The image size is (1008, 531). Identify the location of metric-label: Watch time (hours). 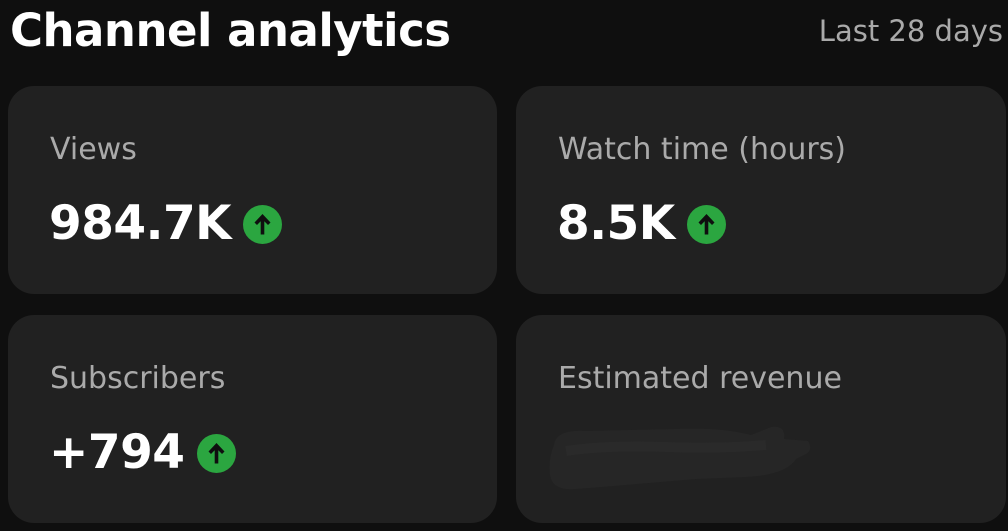
(702, 149).